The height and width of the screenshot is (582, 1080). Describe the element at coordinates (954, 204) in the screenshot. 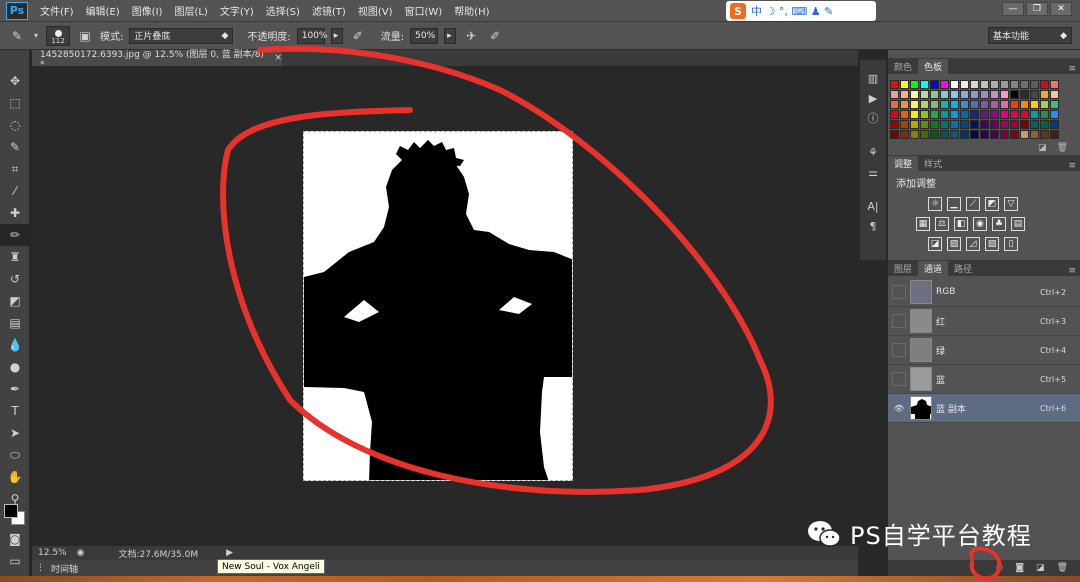

I see `levels-icon: ▁` at that location.